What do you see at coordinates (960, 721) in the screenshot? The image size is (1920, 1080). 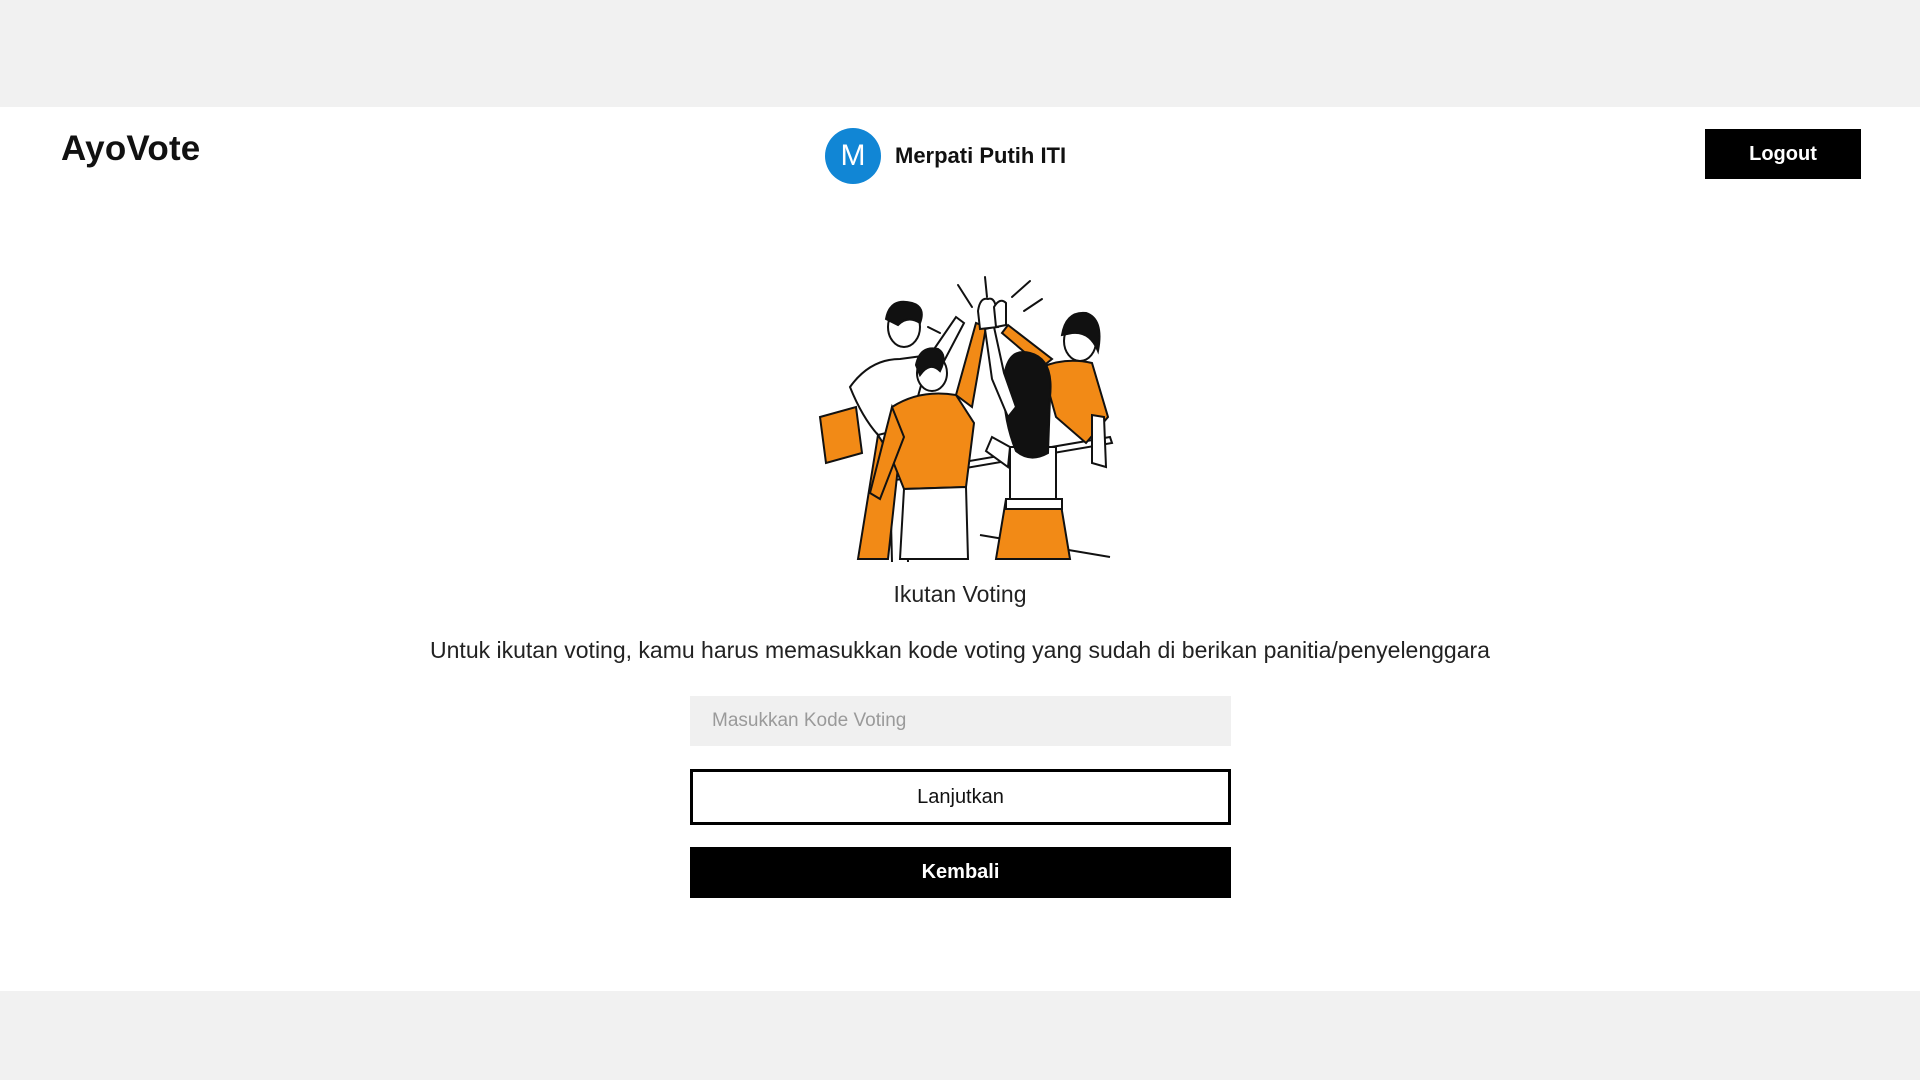 I see `voting-code-input` at bounding box center [960, 721].